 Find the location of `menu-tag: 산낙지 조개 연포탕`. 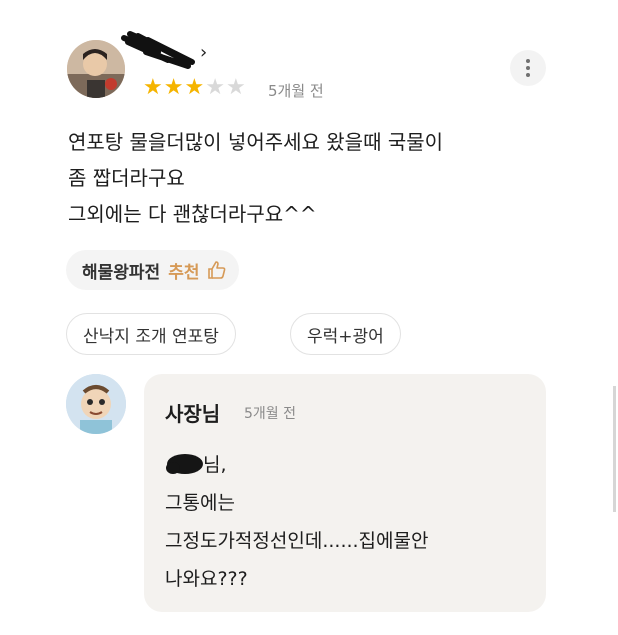

menu-tag: 산낙지 조개 연포탕 is located at coordinates (151, 334).